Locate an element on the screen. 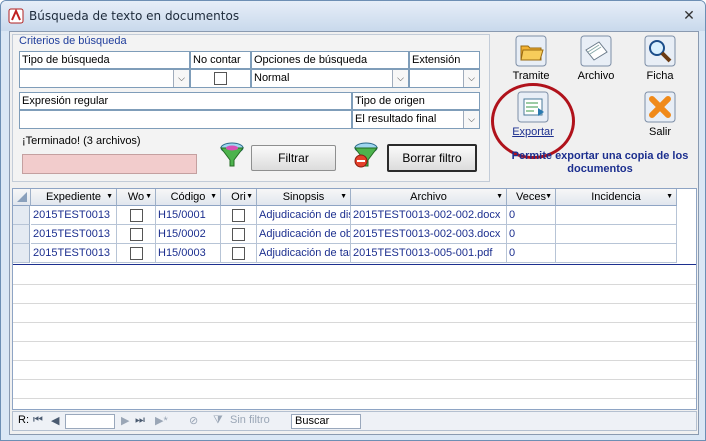  previous-record-icon: ◀ is located at coordinates (55, 420).